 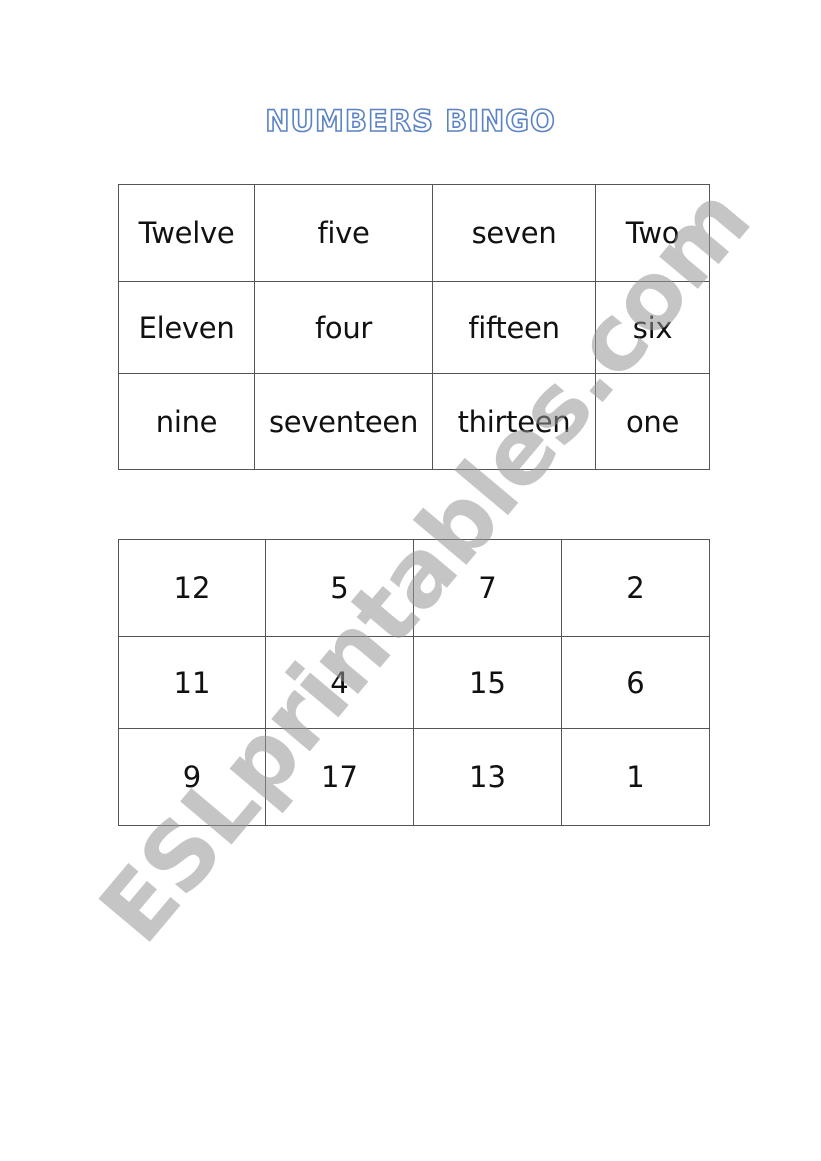 I want to click on word-cell: six, so click(x=652, y=327).